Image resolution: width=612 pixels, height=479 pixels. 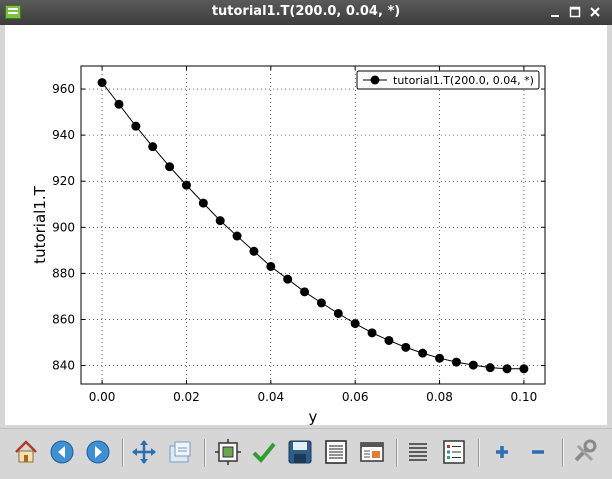 I want to click on y-tick-label: 840, so click(x=63, y=366).